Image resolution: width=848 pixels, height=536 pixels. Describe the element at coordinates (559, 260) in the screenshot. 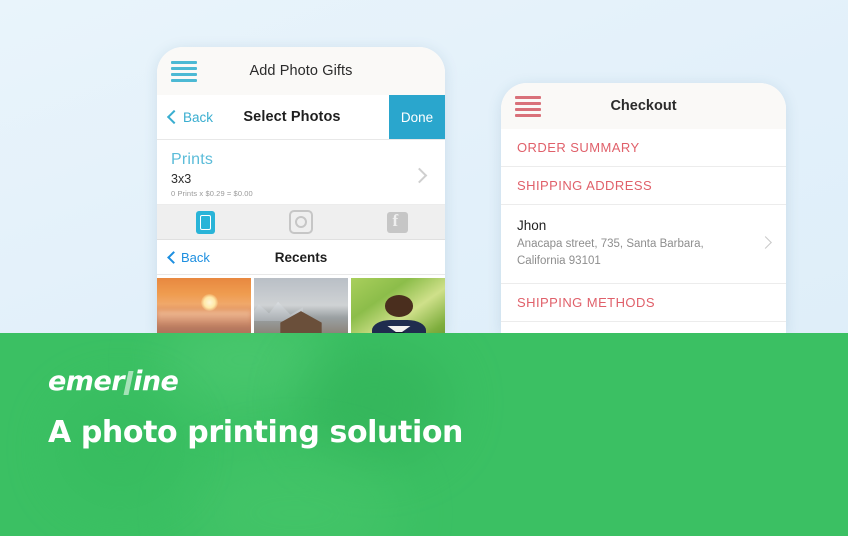

I see `address-line-2: California 93101` at that location.